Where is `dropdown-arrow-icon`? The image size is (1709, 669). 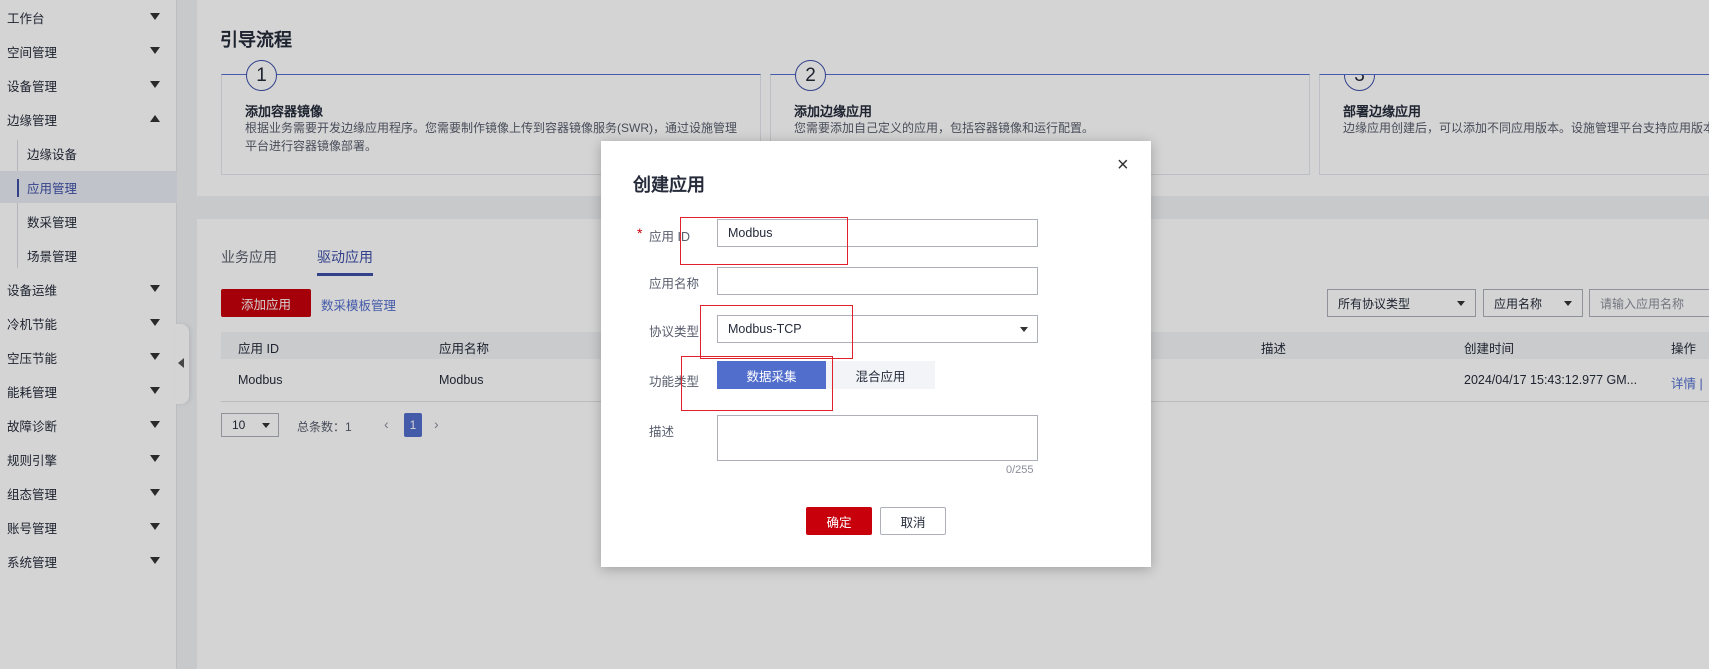 dropdown-arrow-icon is located at coordinates (1024, 329).